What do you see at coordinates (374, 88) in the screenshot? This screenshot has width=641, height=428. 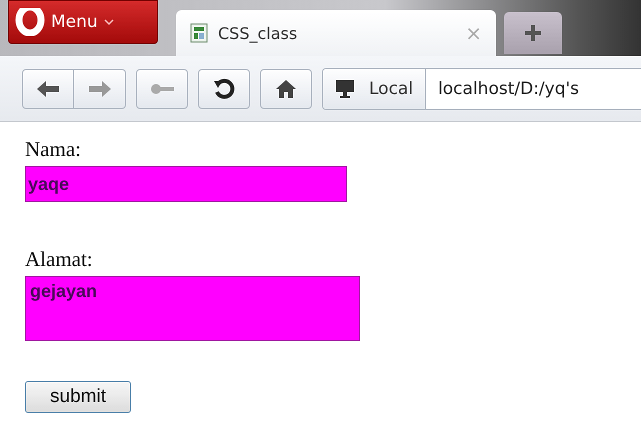 I see `local-badge: Local` at bounding box center [374, 88].